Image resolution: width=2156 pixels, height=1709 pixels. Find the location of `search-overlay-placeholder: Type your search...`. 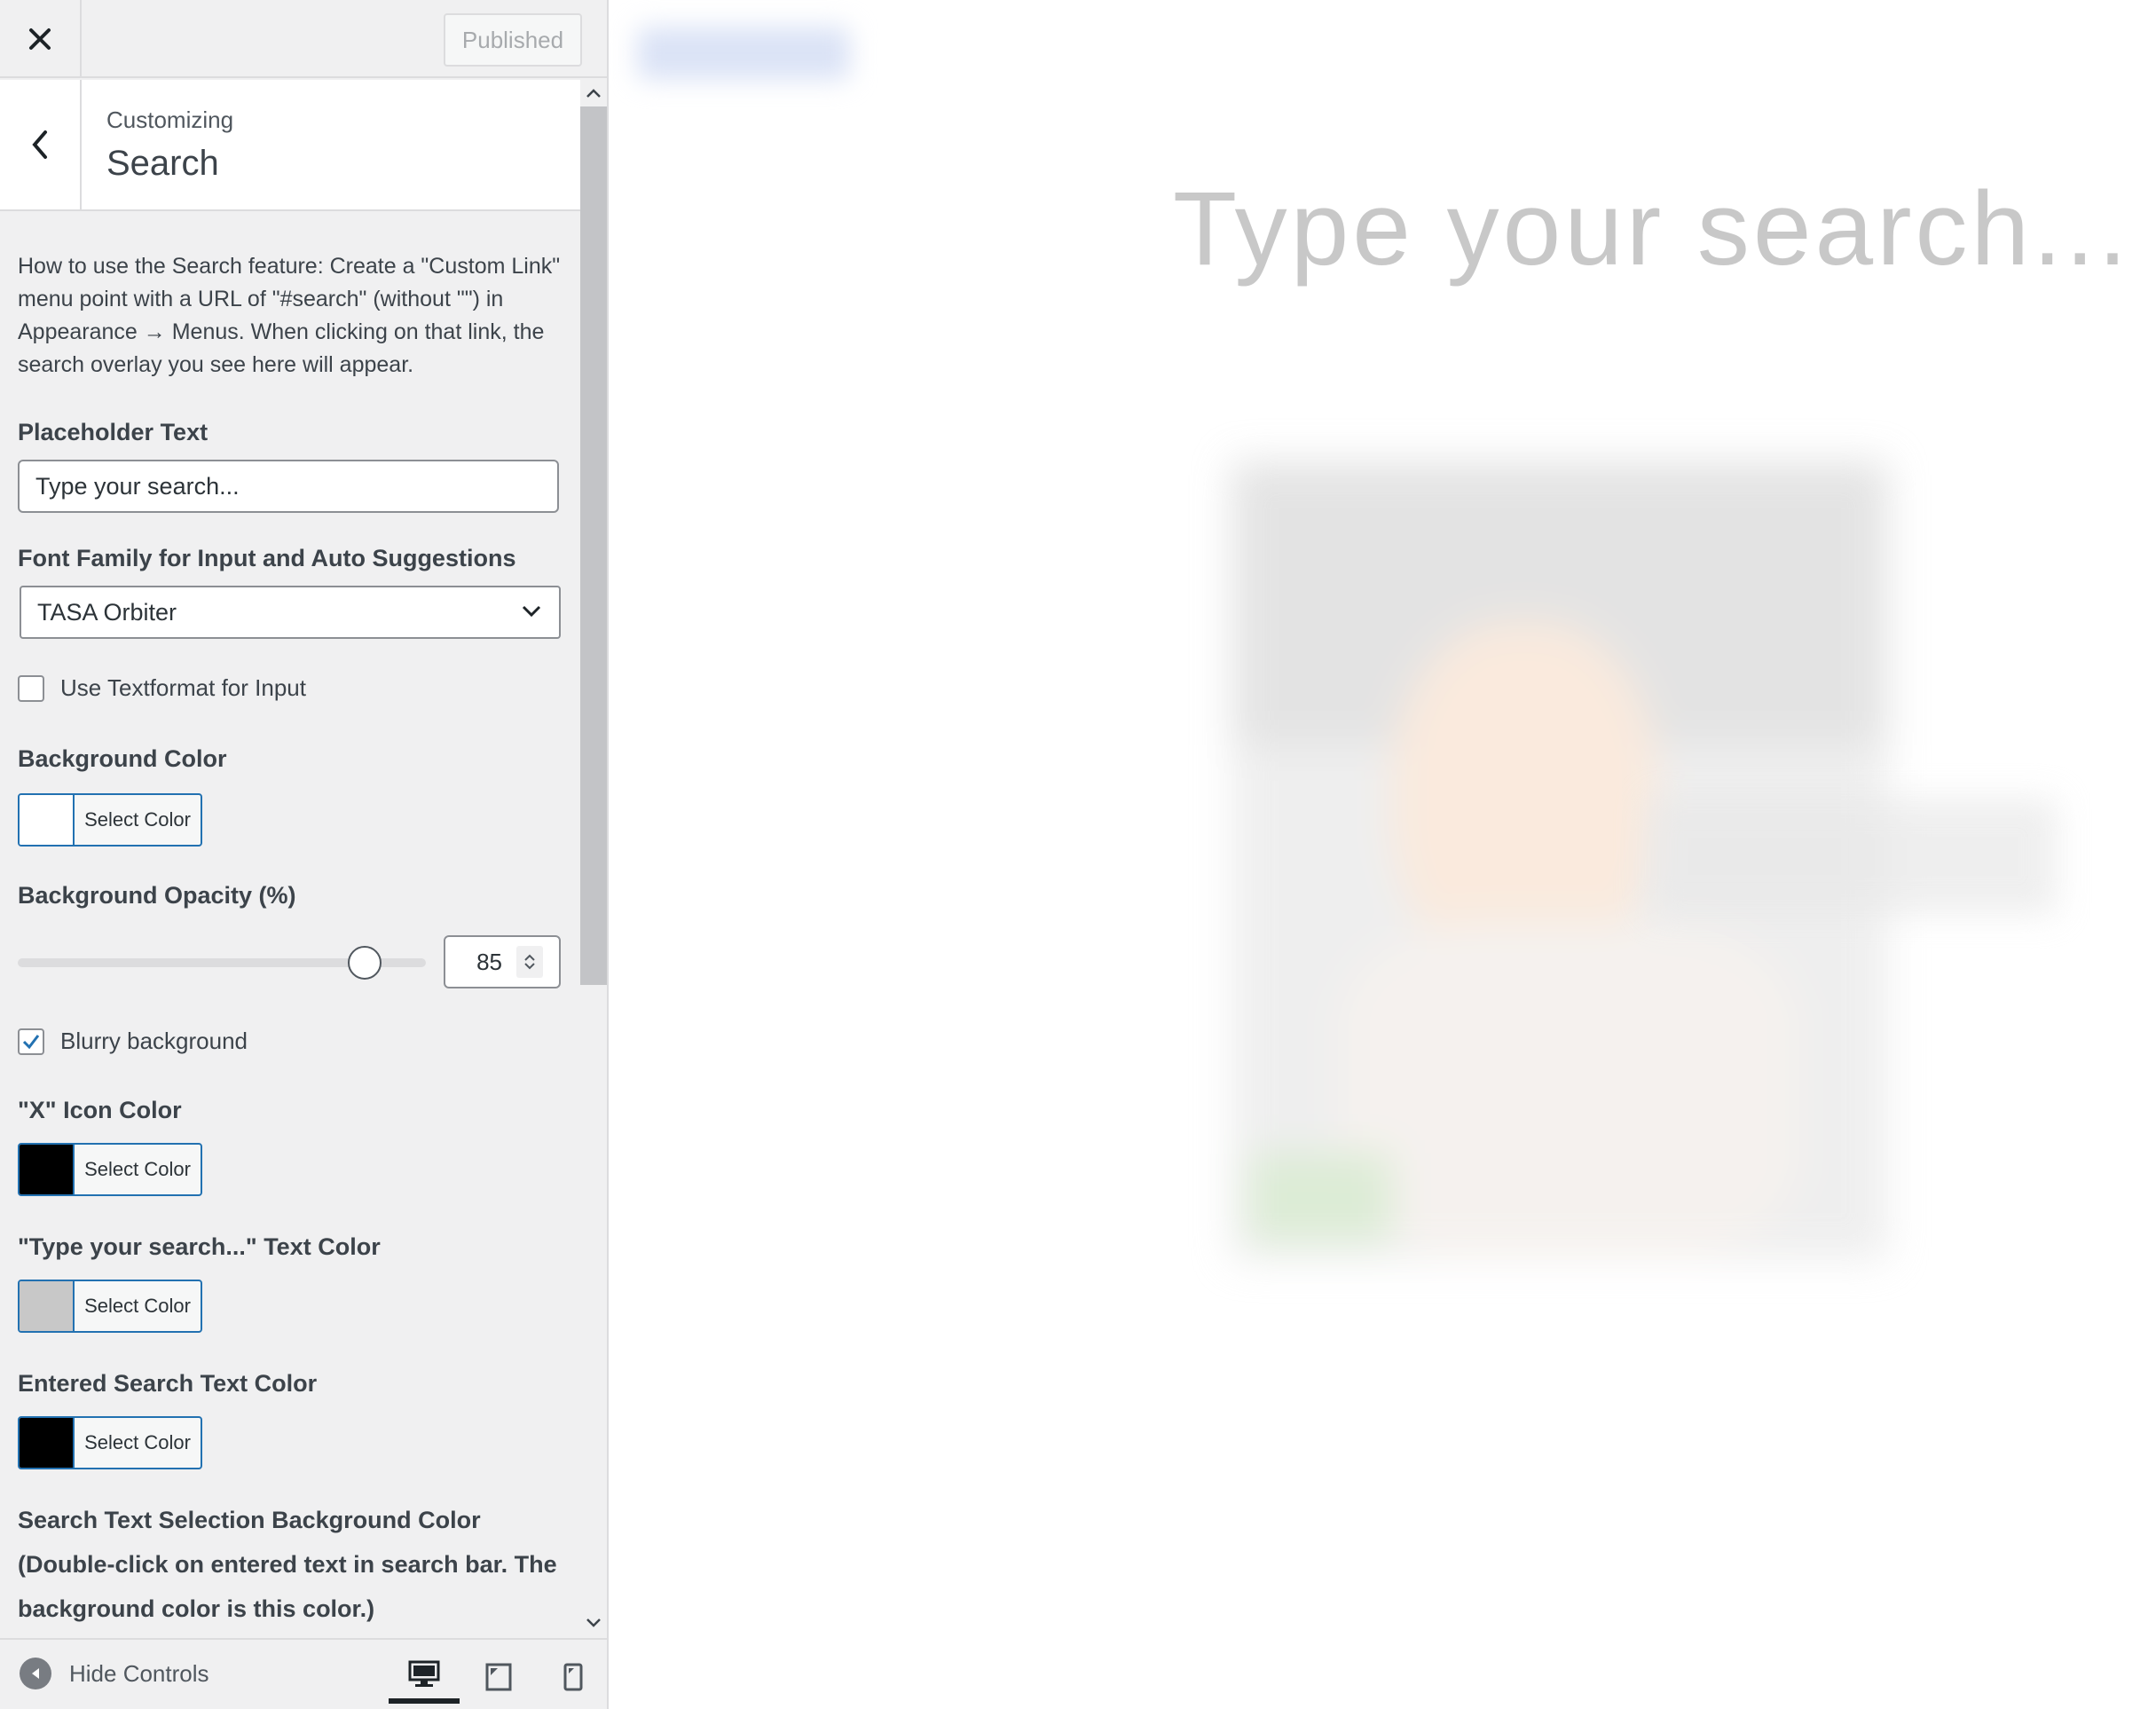

search-overlay-placeholder: Type your search... is located at coordinates (1651, 229).